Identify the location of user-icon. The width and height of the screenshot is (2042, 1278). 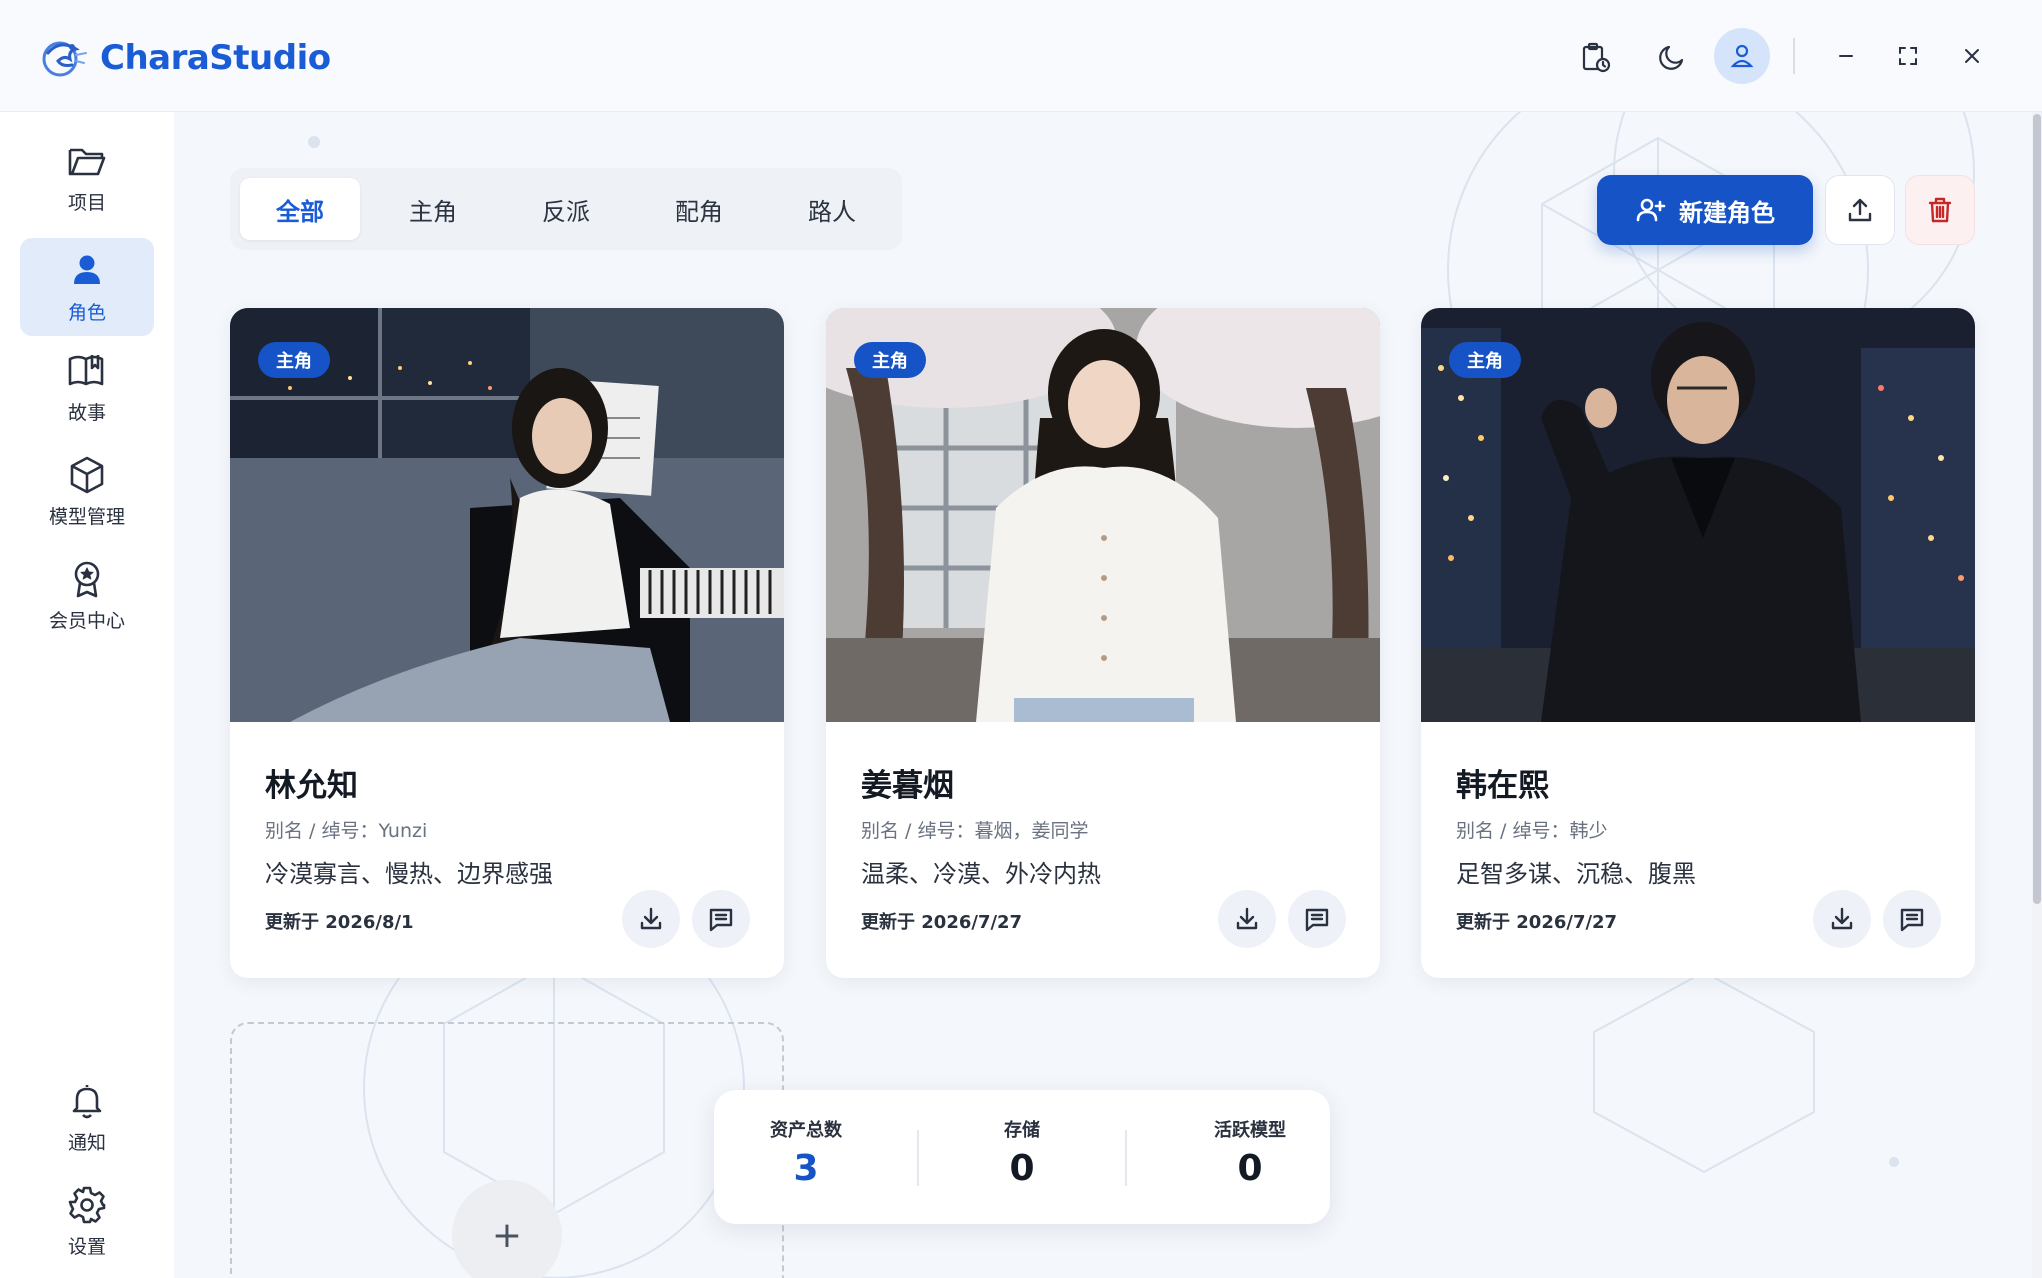
(1742, 56).